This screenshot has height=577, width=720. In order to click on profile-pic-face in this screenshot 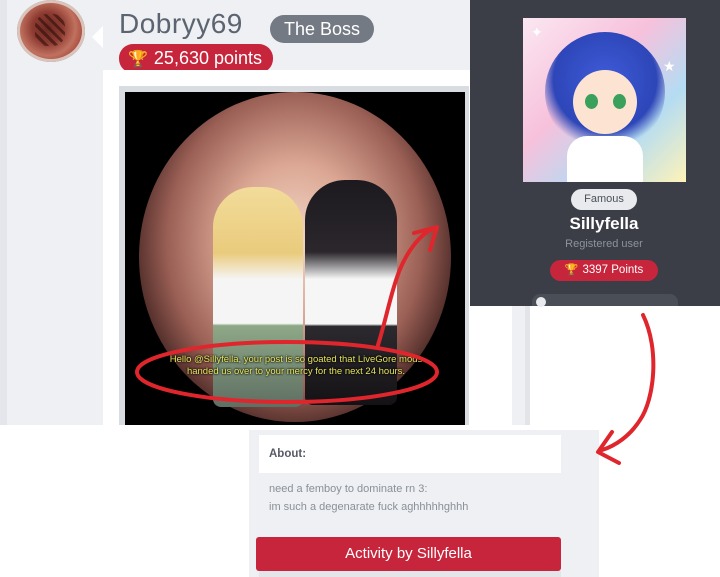, I will do `click(605, 102)`.